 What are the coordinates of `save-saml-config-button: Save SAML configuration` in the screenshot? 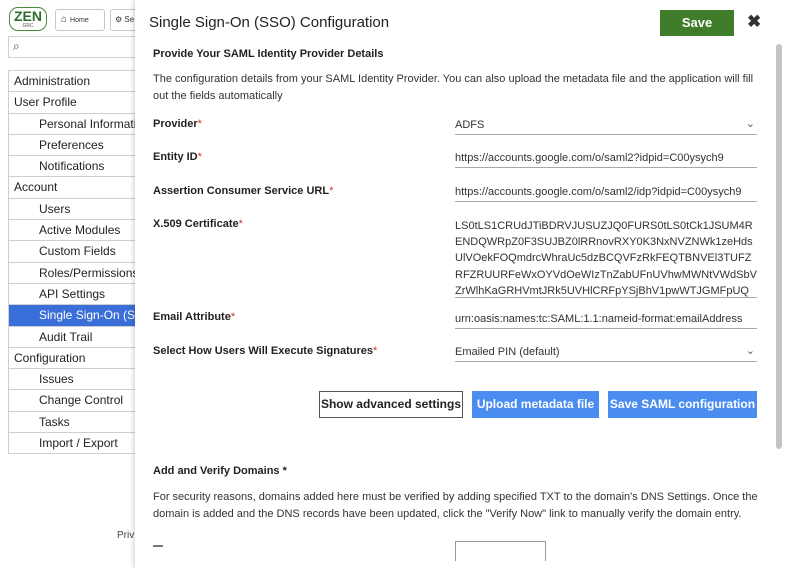 It's located at (682, 404).